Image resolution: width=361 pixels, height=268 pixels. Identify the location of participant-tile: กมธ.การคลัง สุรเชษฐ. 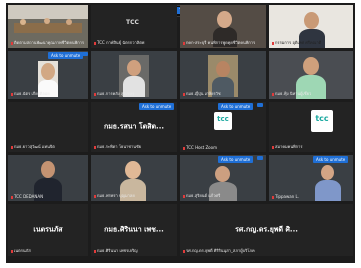
(134, 75).